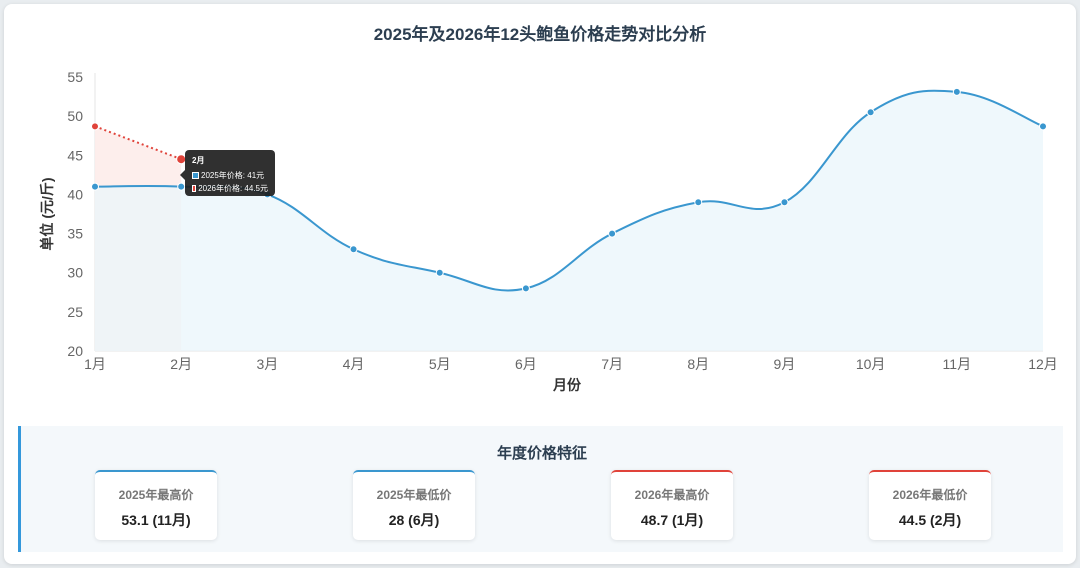  I want to click on y-axis-title: 单位 (元/斤), so click(47, 213).